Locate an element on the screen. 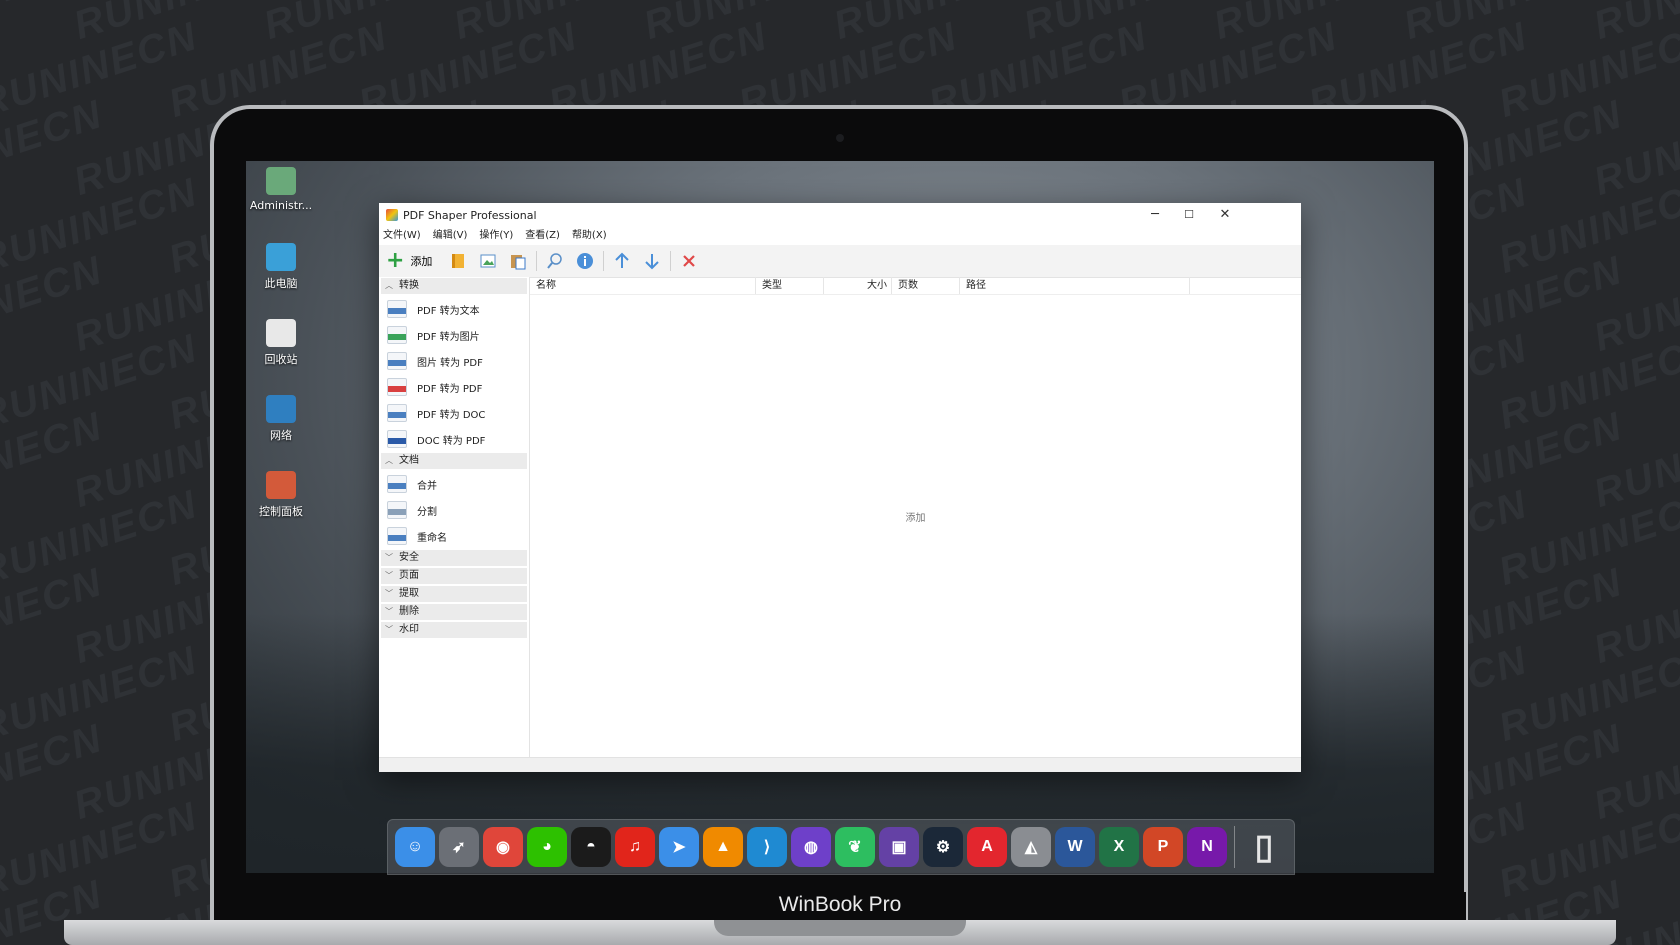  arrow-up-icon is located at coordinates (622, 261).